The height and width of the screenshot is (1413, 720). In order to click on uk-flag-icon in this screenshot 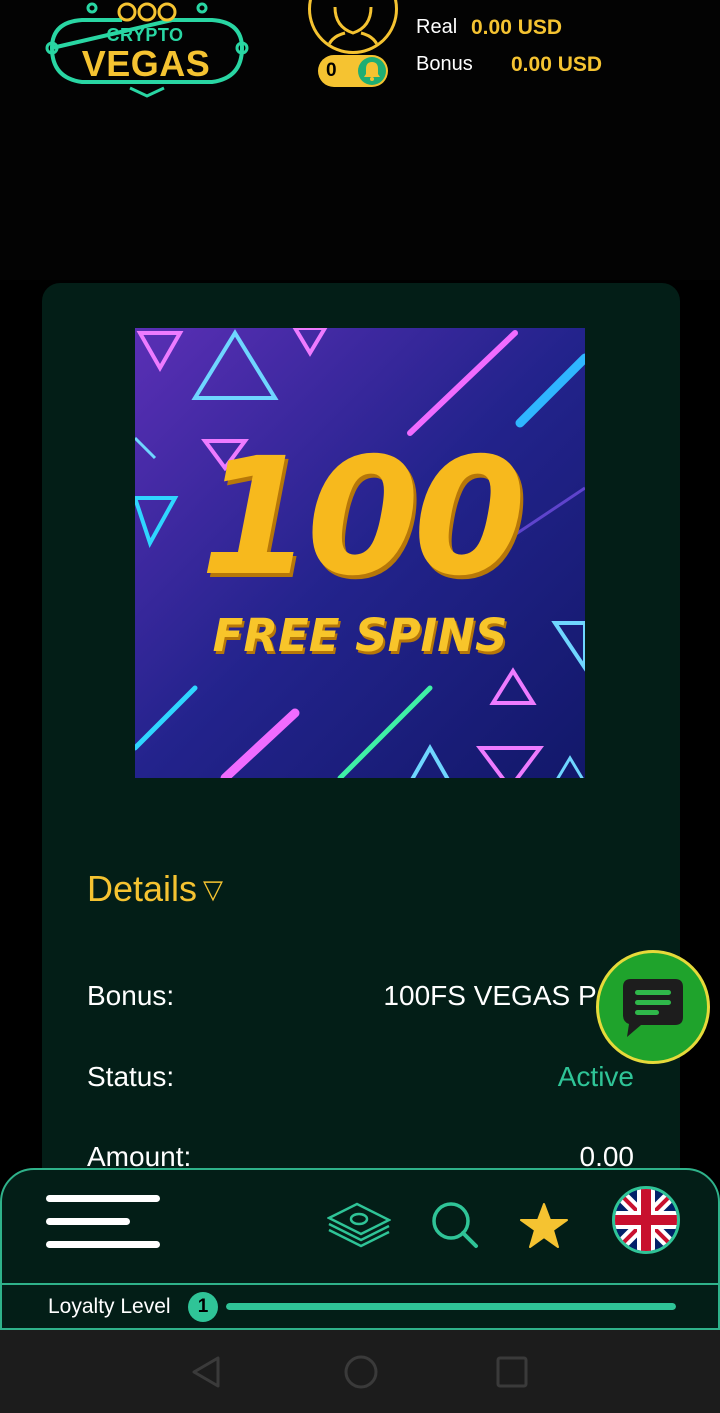, I will do `click(646, 1220)`.